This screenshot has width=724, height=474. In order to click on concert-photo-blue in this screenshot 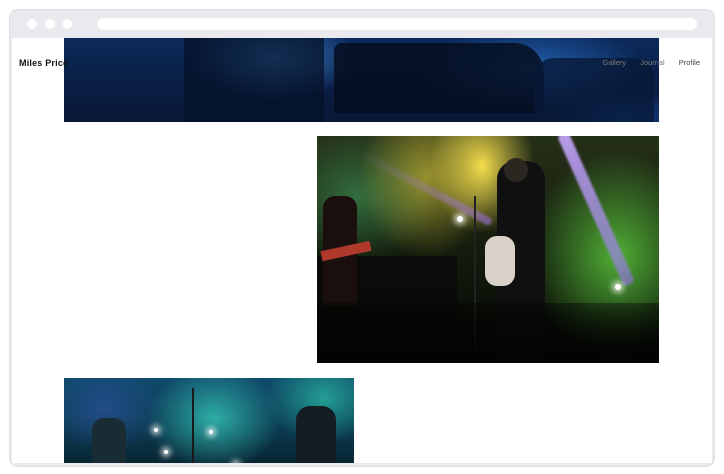, I will do `click(361, 80)`.